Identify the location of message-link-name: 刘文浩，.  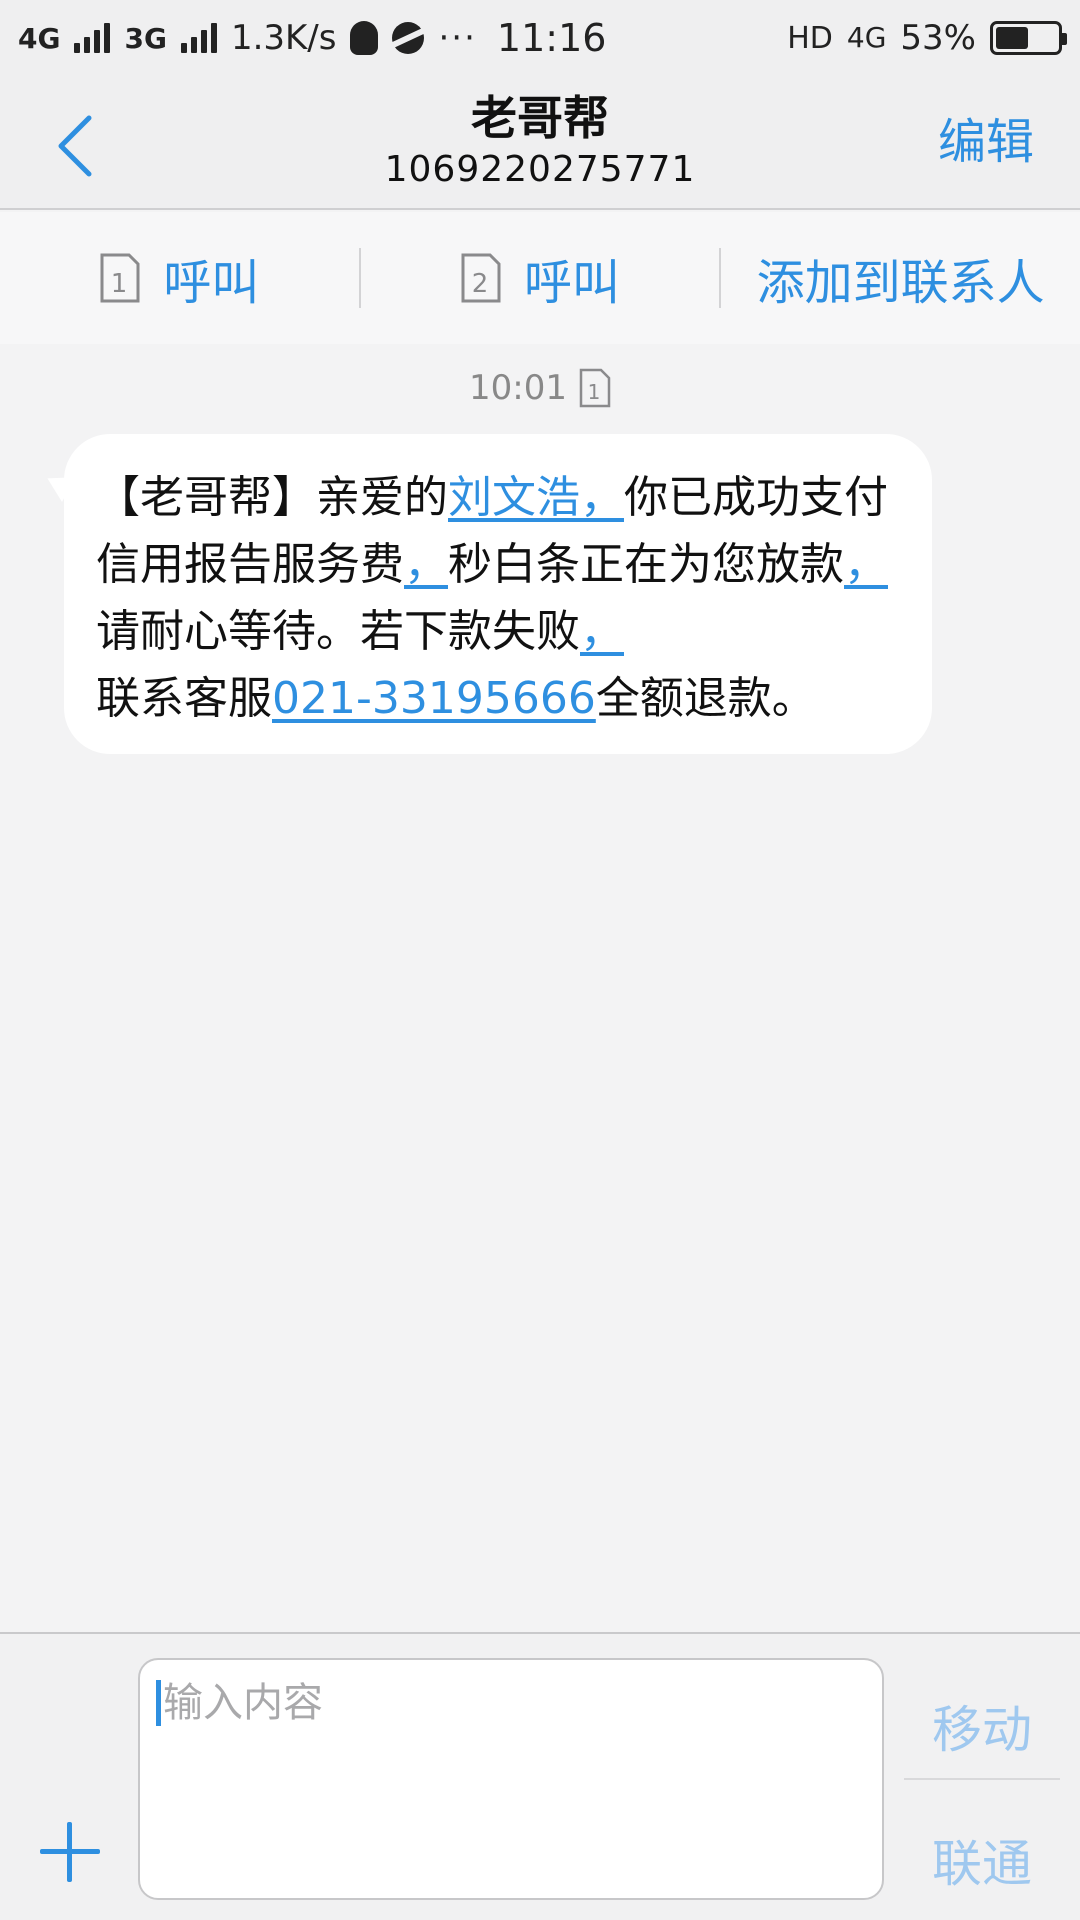
(536, 497).